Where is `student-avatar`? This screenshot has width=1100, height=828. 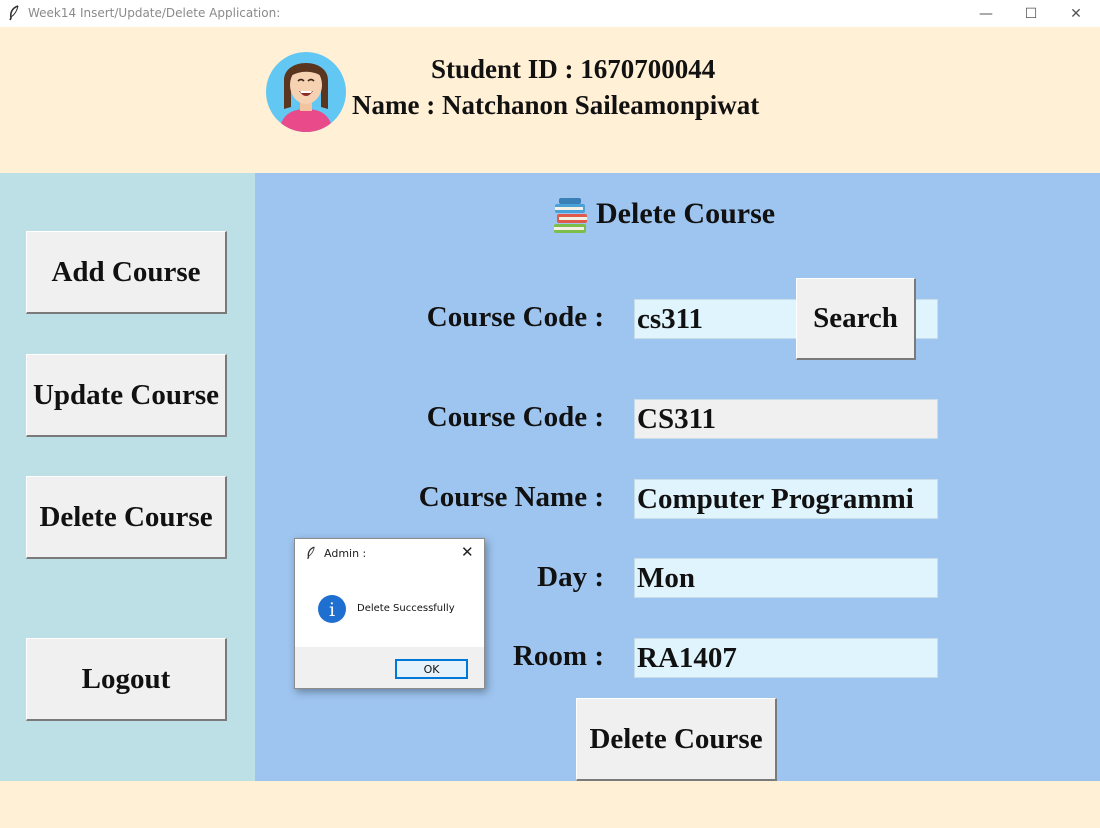 student-avatar is located at coordinates (306, 92).